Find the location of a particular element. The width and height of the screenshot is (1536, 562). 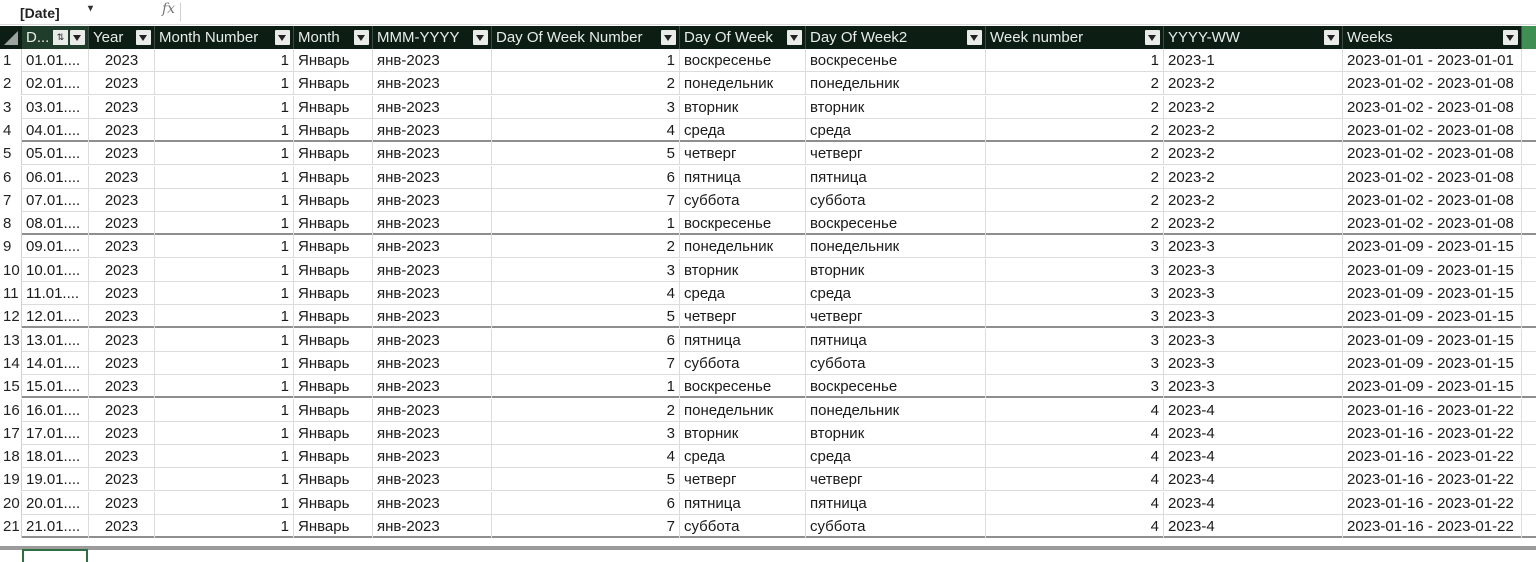

cell-dow_number: 4 is located at coordinates (586, 130).